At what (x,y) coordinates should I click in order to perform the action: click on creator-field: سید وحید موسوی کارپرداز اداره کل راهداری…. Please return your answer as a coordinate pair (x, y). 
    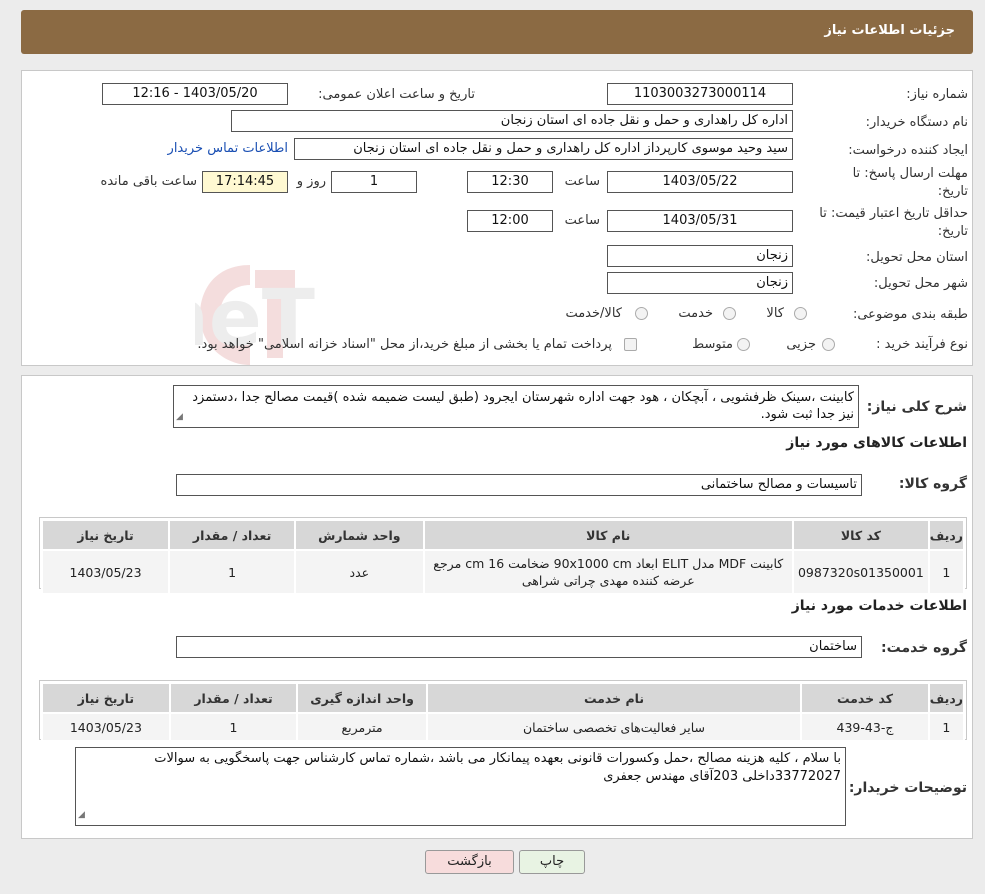
    Looking at the image, I should click on (543, 149).